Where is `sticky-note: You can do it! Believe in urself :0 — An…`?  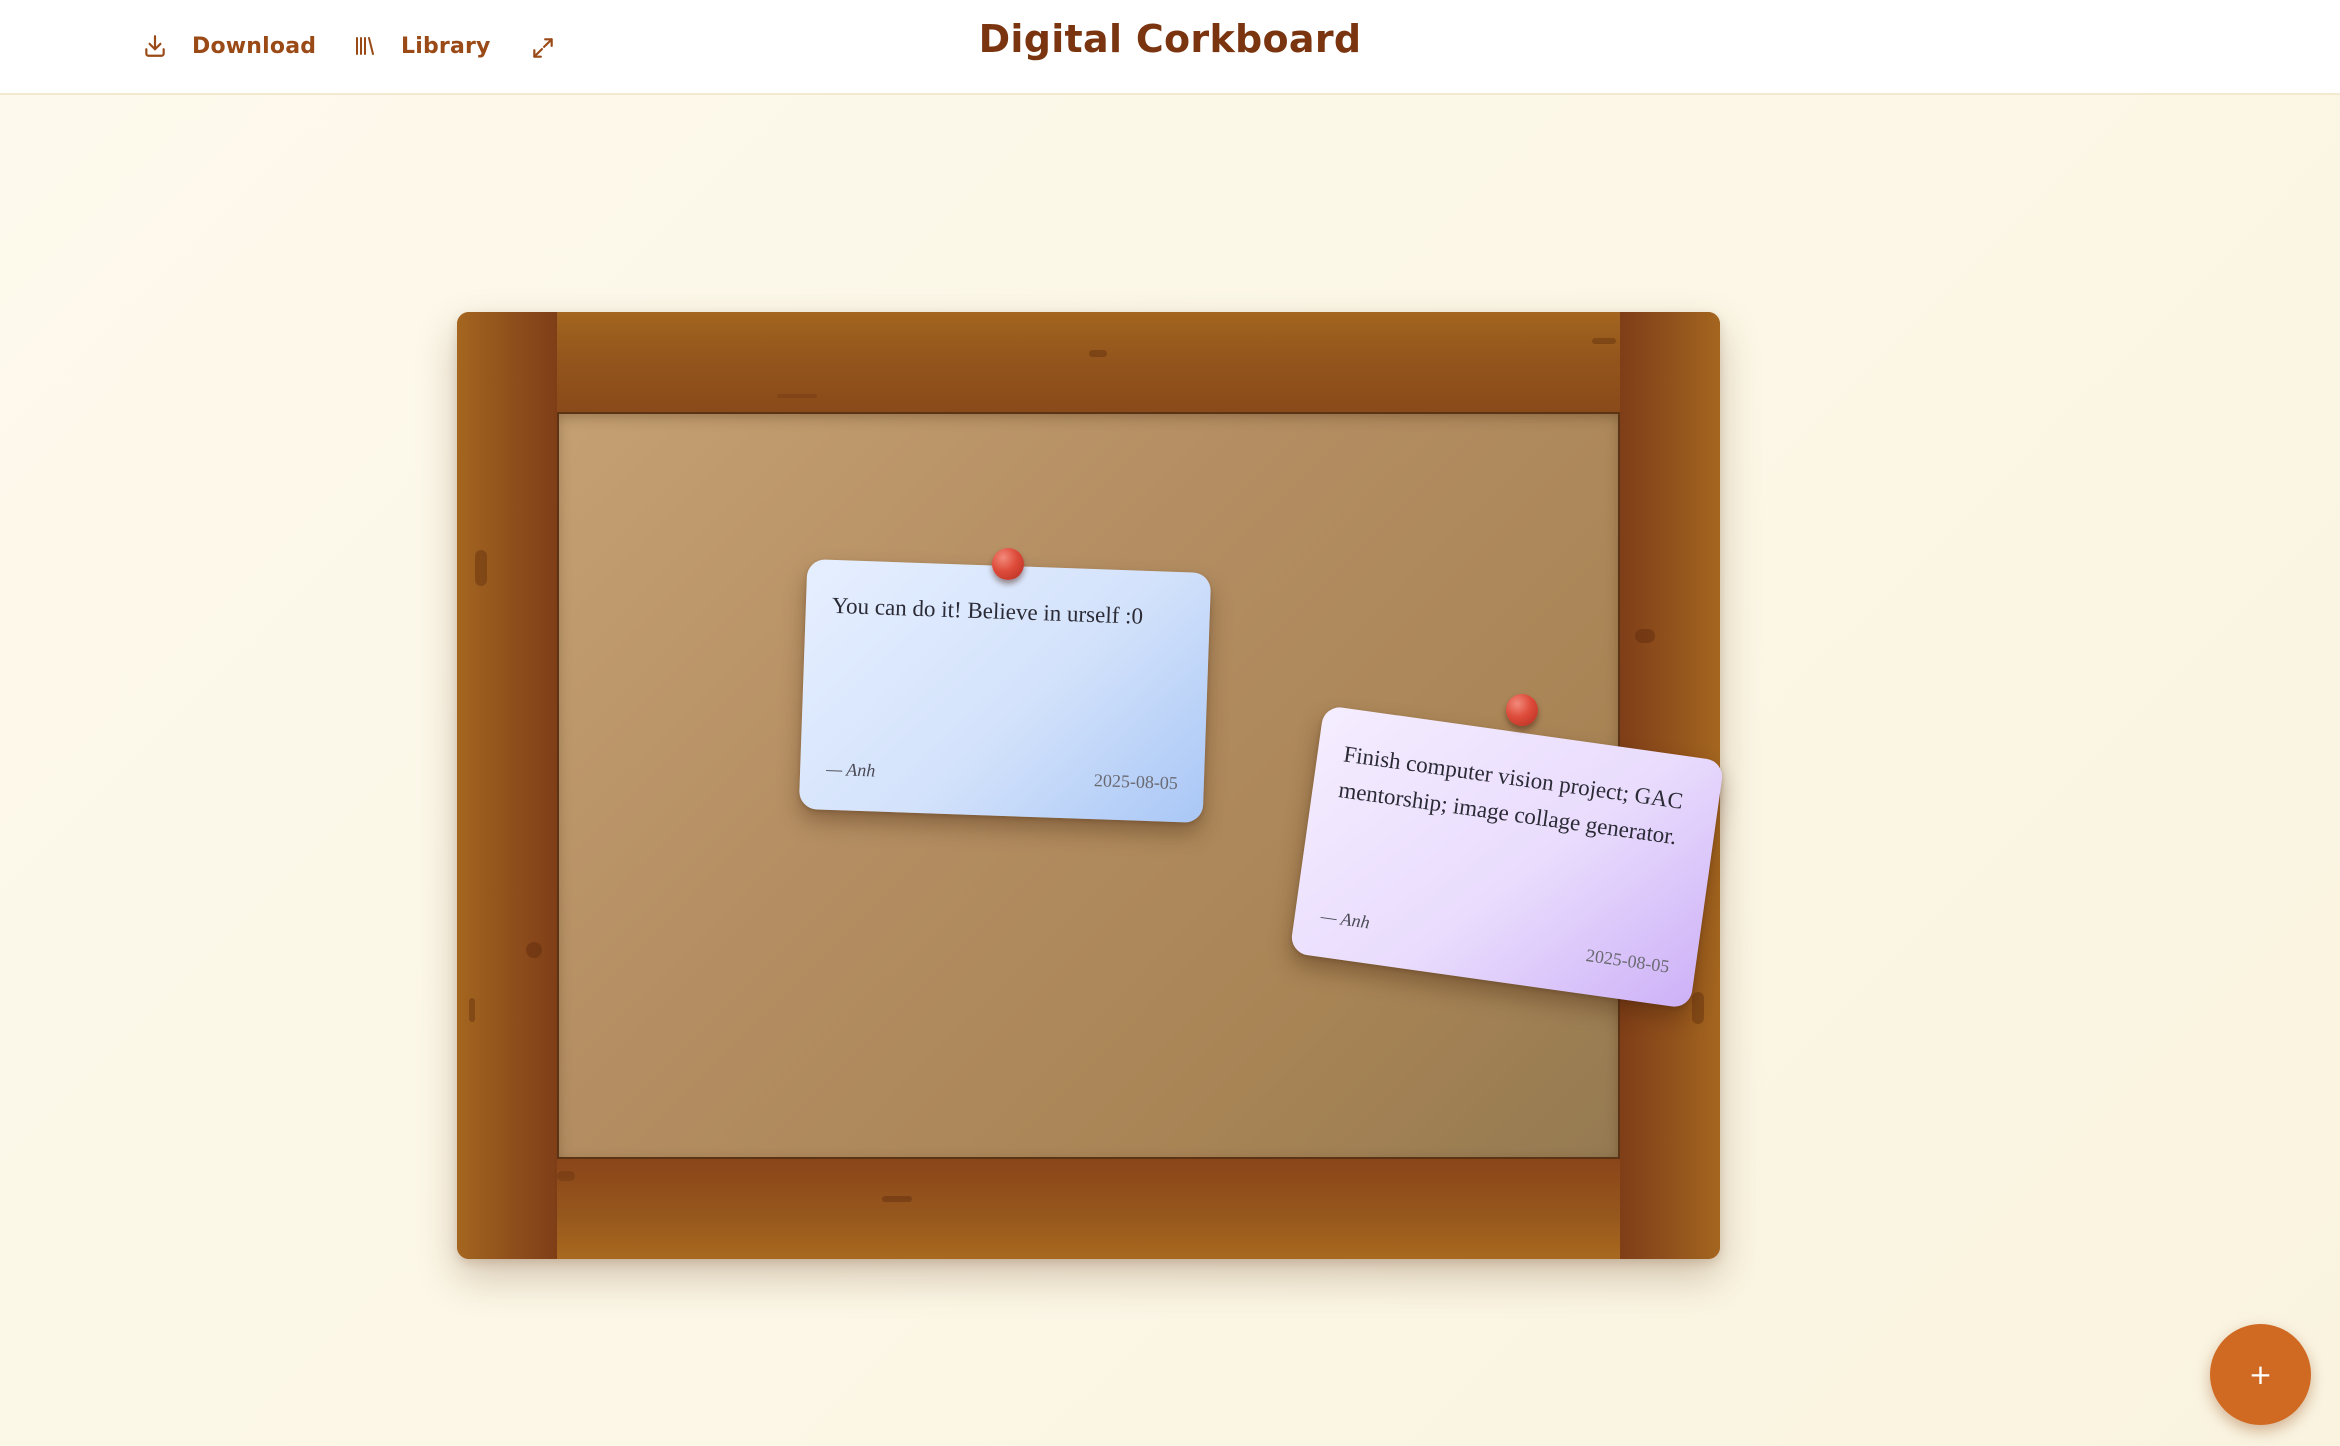 sticky-note: You can do it! Believe in urself :0 — An… is located at coordinates (1005, 691).